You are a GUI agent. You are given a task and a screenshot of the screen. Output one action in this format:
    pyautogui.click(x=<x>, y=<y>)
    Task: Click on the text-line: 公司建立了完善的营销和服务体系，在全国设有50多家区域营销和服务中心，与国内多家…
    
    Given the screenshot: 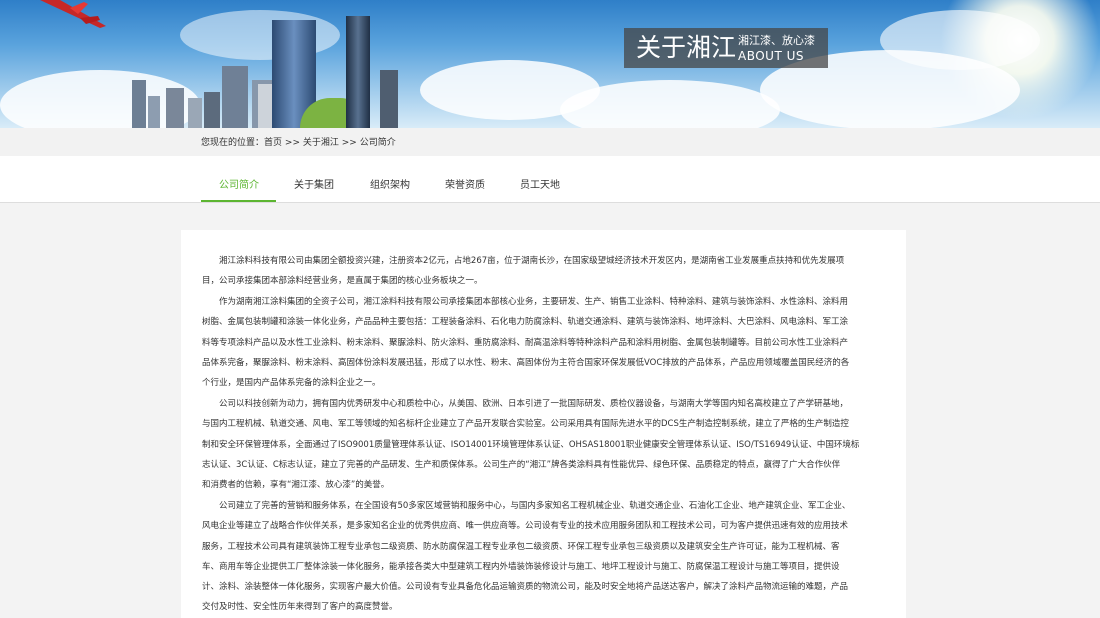 What is the action you would take?
    pyautogui.click(x=526, y=506)
    